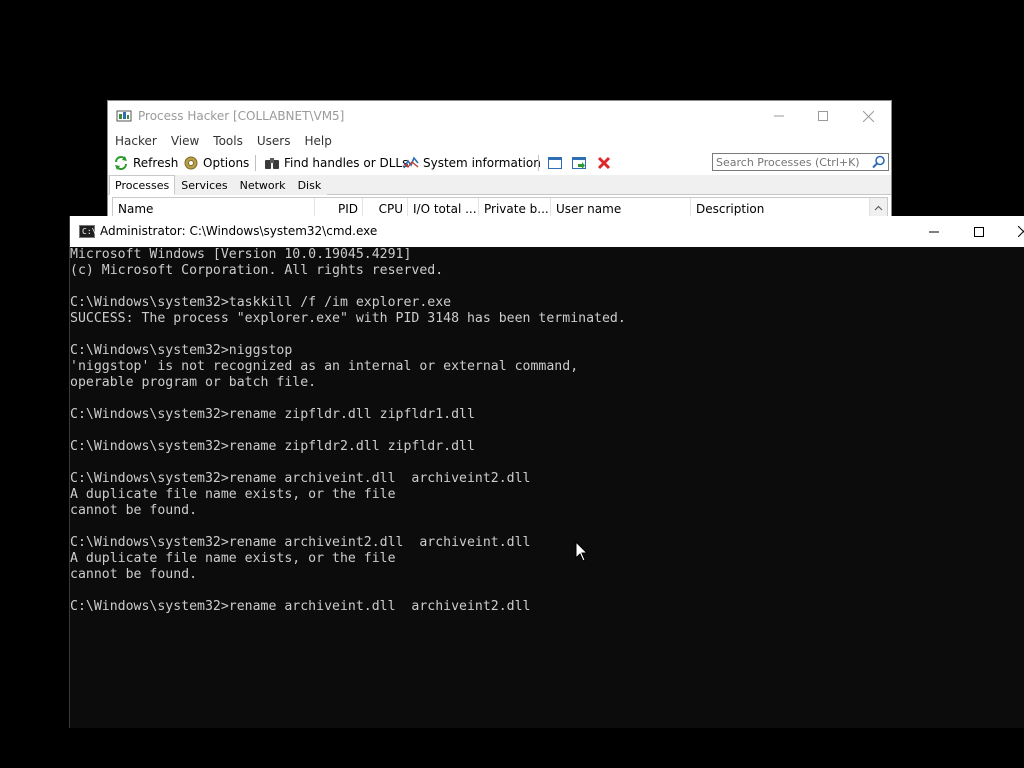 The image size is (1024, 768). Describe the element at coordinates (204, 185) in the screenshot. I see `tab-services: Services` at that location.